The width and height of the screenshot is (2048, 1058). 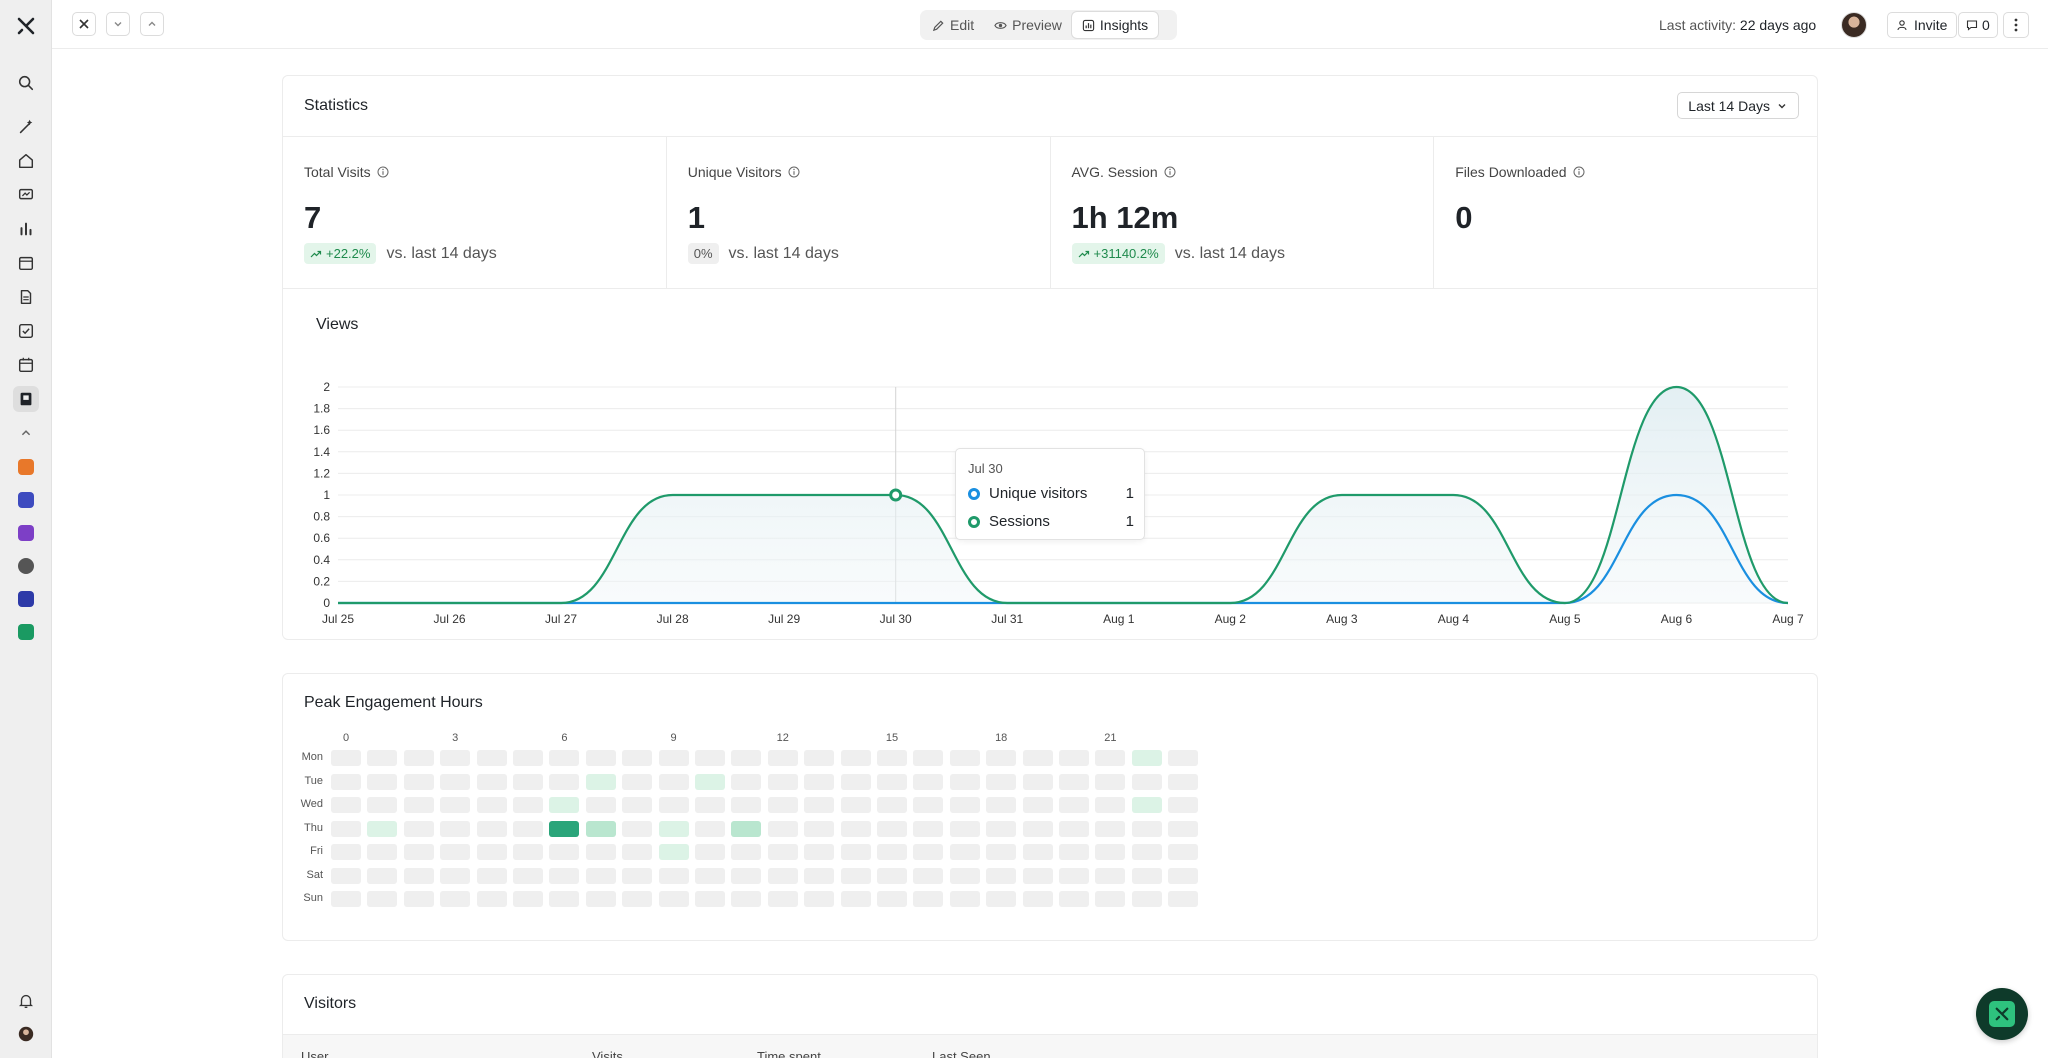 What do you see at coordinates (1854, 25) in the screenshot?
I see `avatar` at bounding box center [1854, 25].